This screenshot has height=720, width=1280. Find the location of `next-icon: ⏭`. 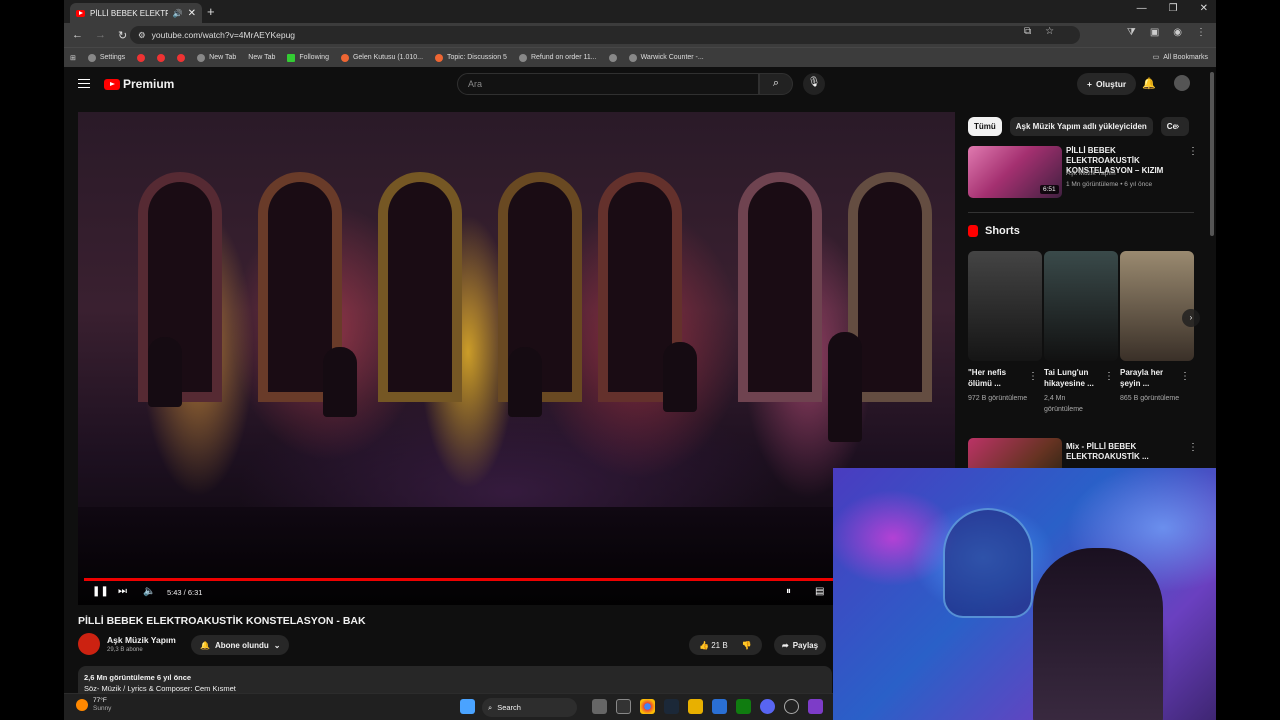

next-icon: ⏭ is located at coordinates (122, 591).